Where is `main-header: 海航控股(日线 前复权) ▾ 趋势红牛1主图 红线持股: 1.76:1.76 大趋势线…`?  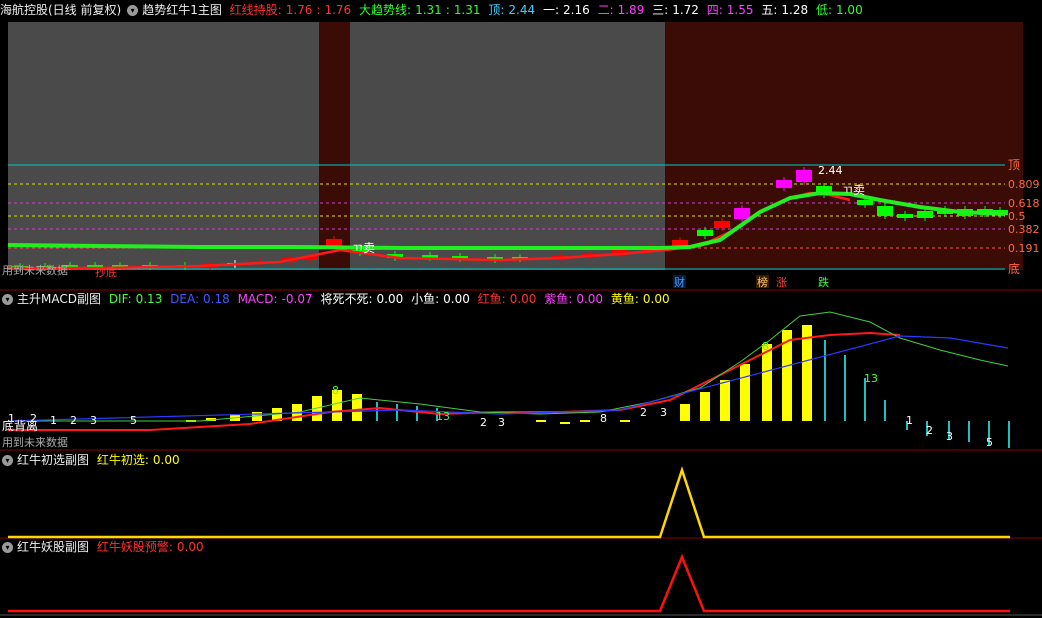
main-header: 海航控股(日线 前复权) ▾ 趋势红牛1主图 红线持股: 1.76:1.76 大趋势线… is located at coordinates (521, 10).